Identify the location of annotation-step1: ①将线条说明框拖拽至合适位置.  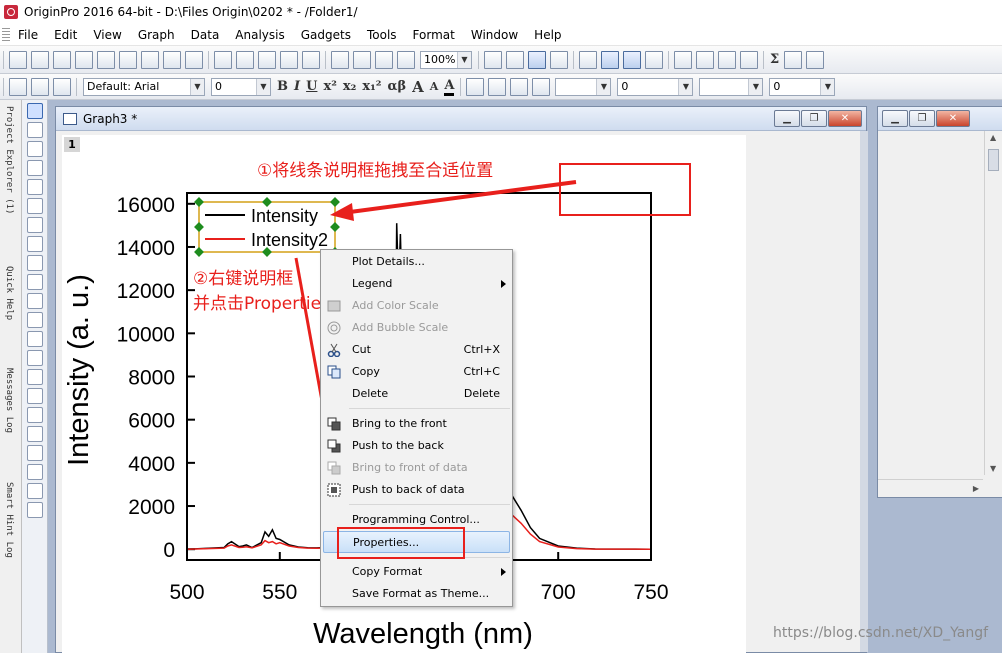
(375, 171).